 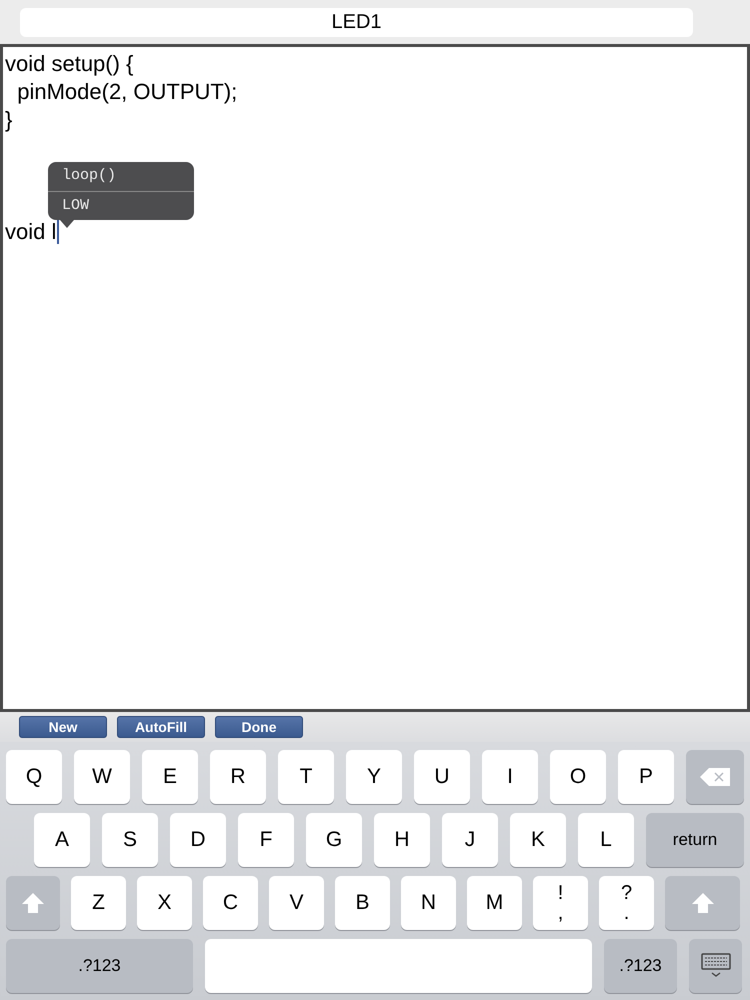 What do you see at coordinates (67, 224) in the screenshot?
I see `popup-pointer-icon` at bounding box center [67, 224].